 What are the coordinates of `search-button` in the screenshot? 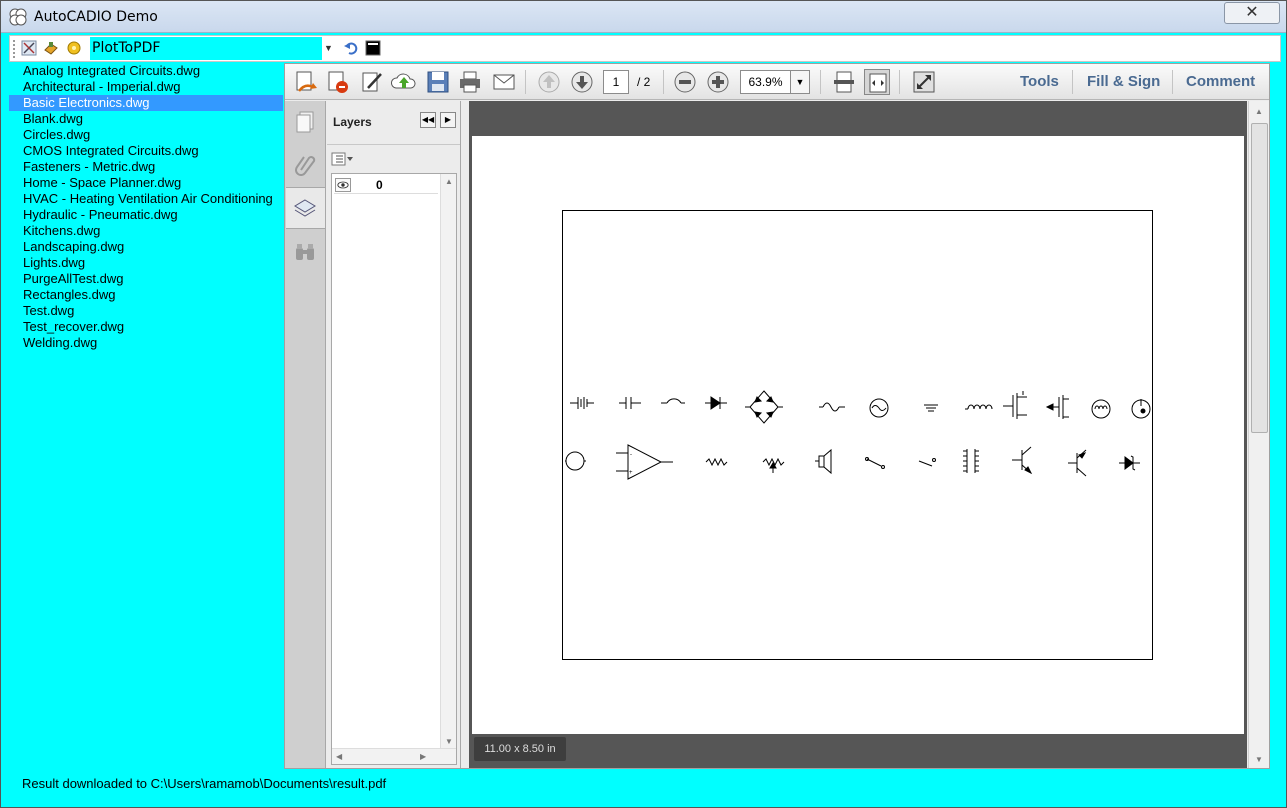 It's located at (305, 252).